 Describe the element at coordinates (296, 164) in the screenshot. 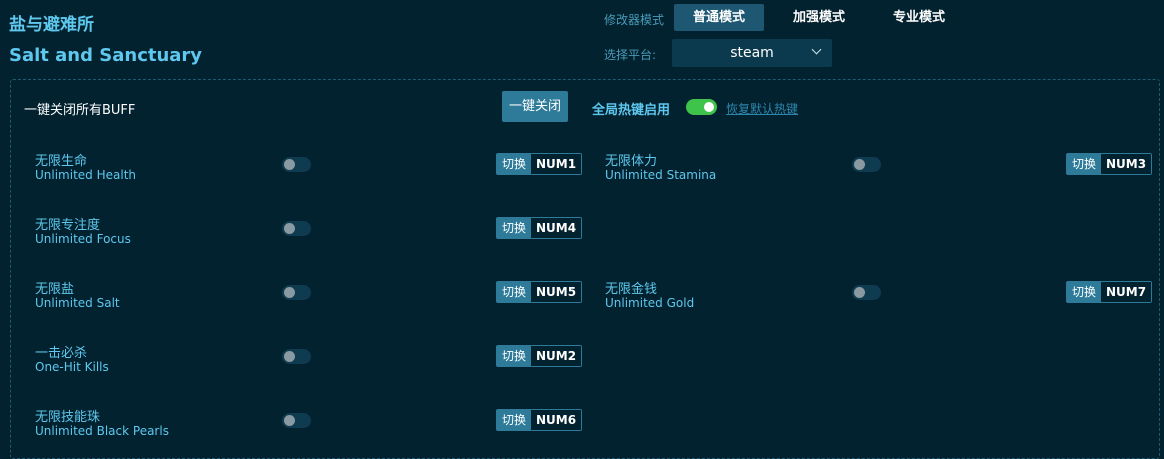

I see `cheat-toggle-health` at that location.